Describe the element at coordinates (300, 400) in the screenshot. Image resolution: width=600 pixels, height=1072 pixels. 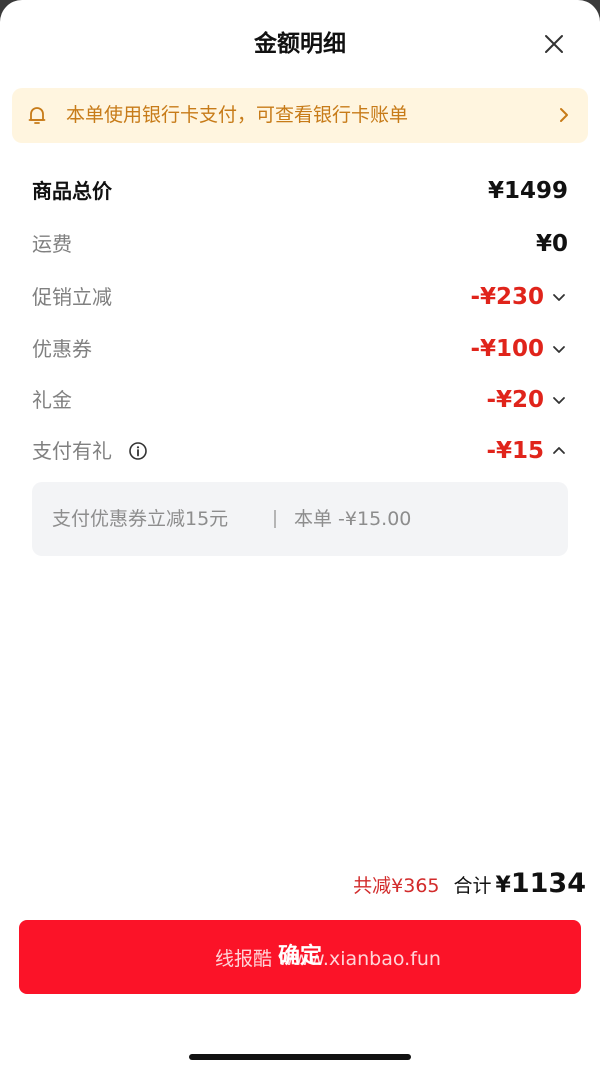
I see `row-gift-money: 礼金 -¥20` at that location.